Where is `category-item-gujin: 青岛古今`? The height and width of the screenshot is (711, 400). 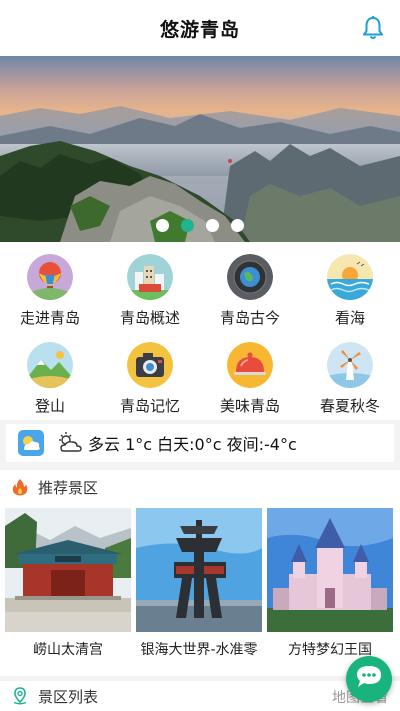
category-item-gujin: 青岛古今 is located at coordinates (250, 286).